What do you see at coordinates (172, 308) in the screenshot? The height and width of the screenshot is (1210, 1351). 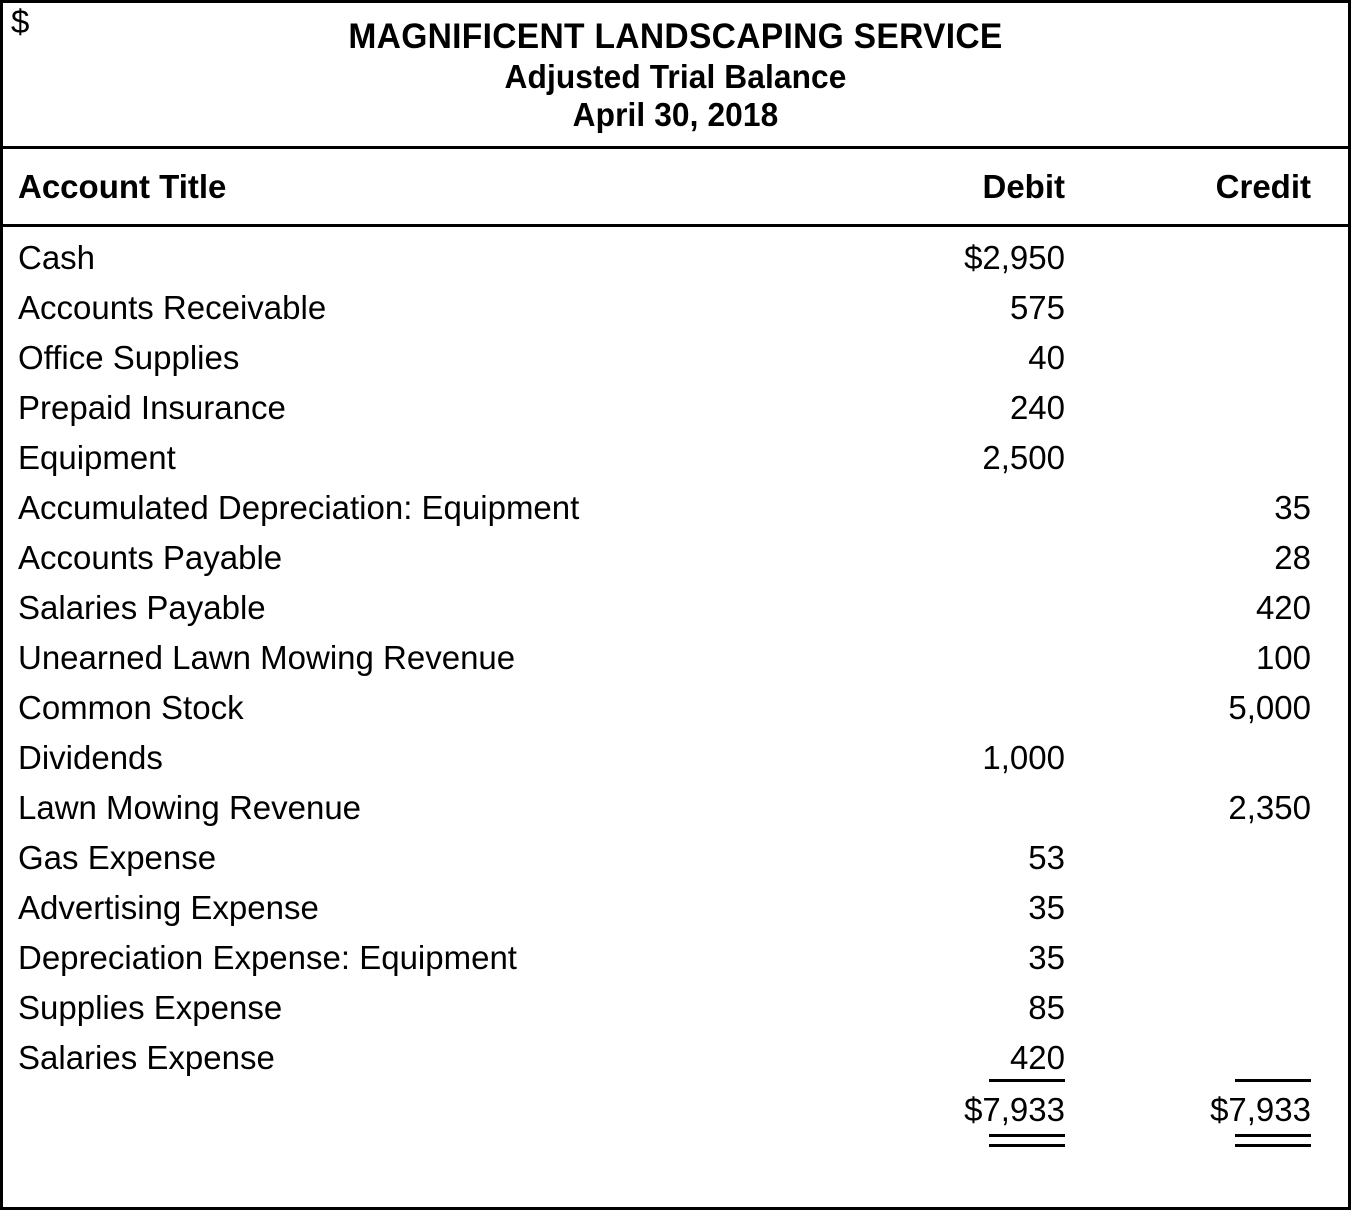 I see `account-title-cell: Accounts Receivable` at bounding box center [172, 308].